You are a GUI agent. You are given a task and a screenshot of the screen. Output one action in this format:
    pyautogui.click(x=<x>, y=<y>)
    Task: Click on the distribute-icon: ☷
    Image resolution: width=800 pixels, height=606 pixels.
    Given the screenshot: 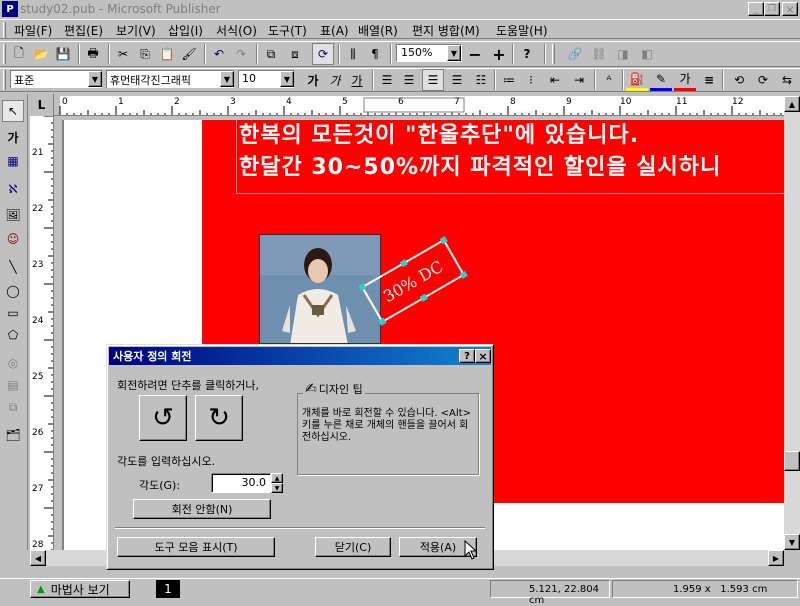 What is the action you would take?
    pyautogui.click(x=481, y=80)
    